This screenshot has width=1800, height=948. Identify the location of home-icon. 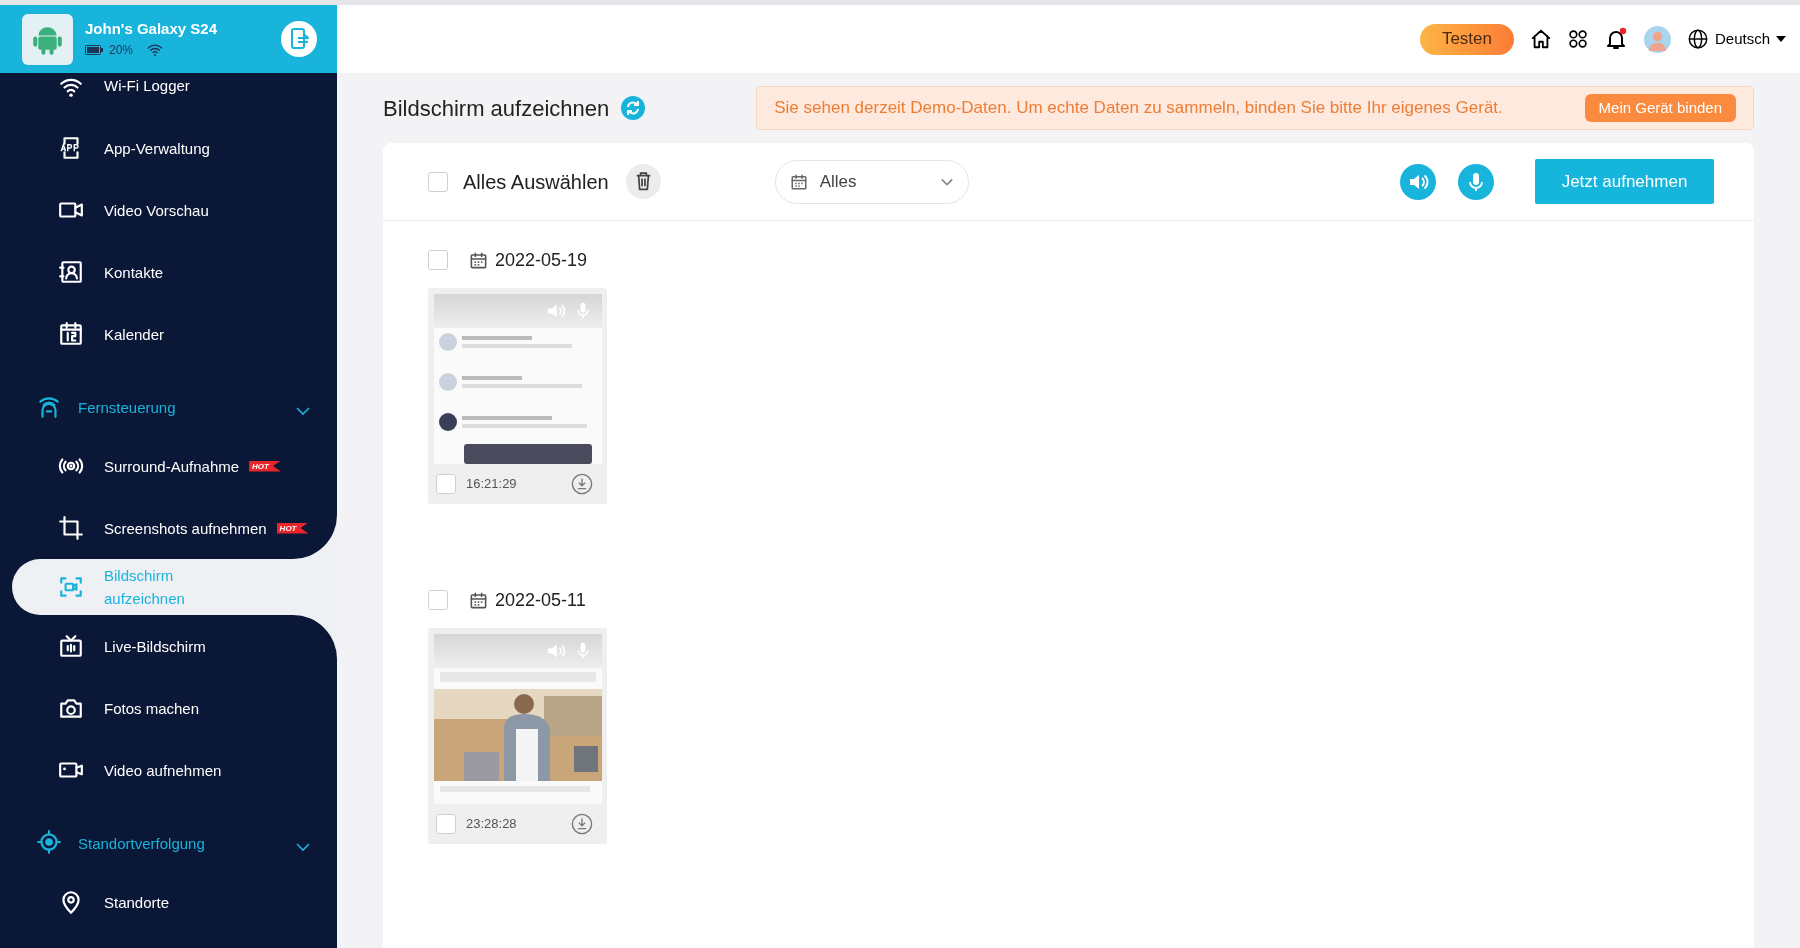
(1540, 39).